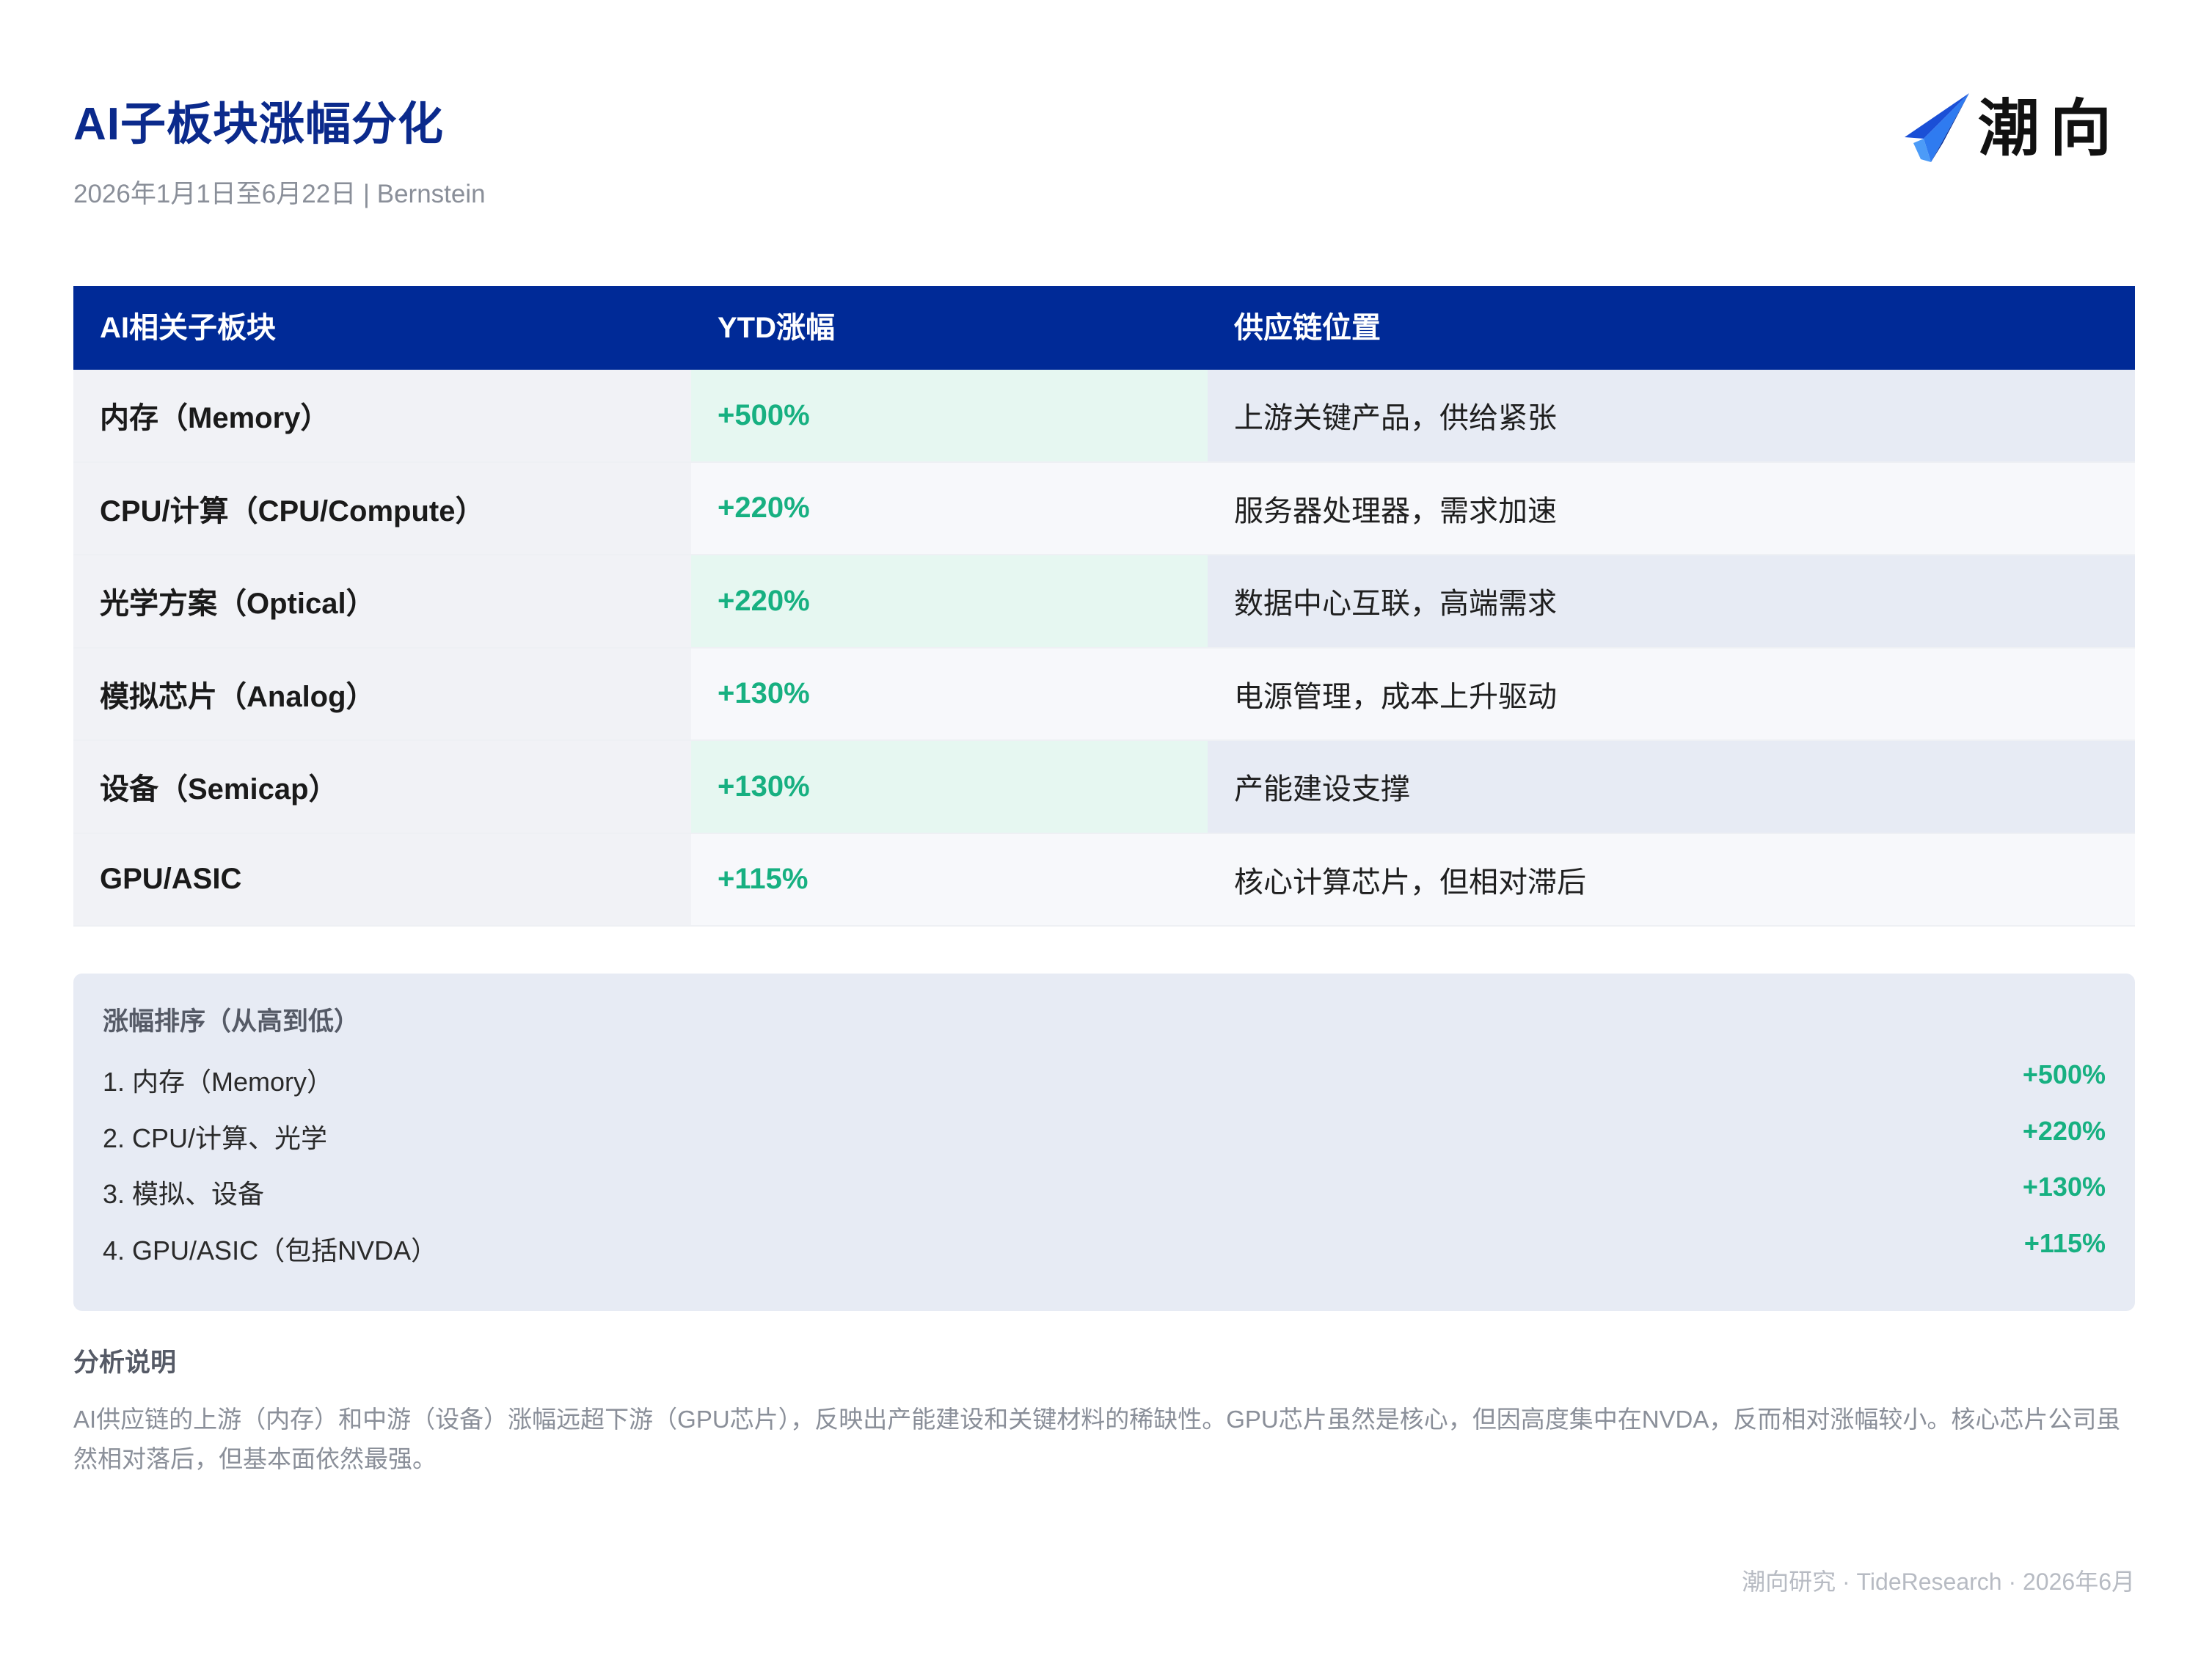 The width and height of the screenshot is (2201, 1680). I want to click on ranking-title: 涨幅排序（从高到低）, so click(231, 1022).